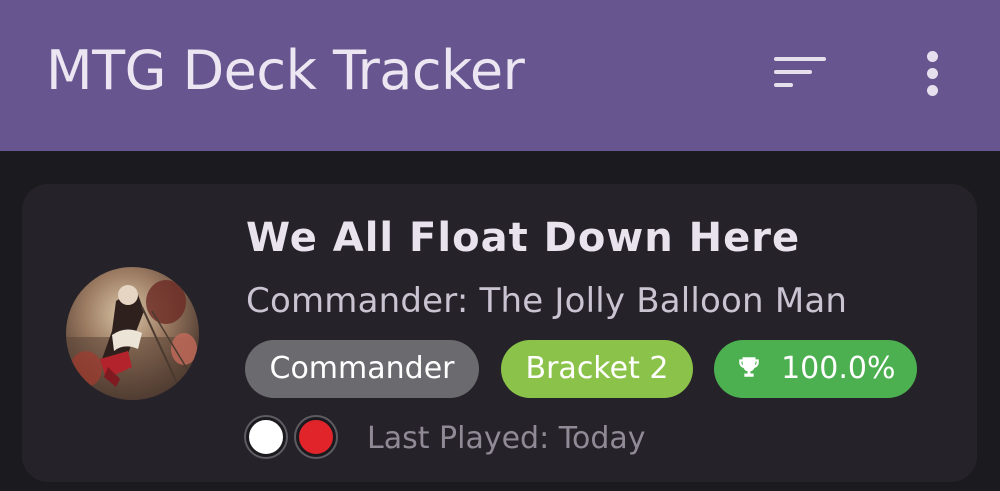  What do you see at coordinates (547, 301) in the screenshot?
I see `deck-commander: Commander: The Jolly Balloon Man` at bounding box center [547, 301].